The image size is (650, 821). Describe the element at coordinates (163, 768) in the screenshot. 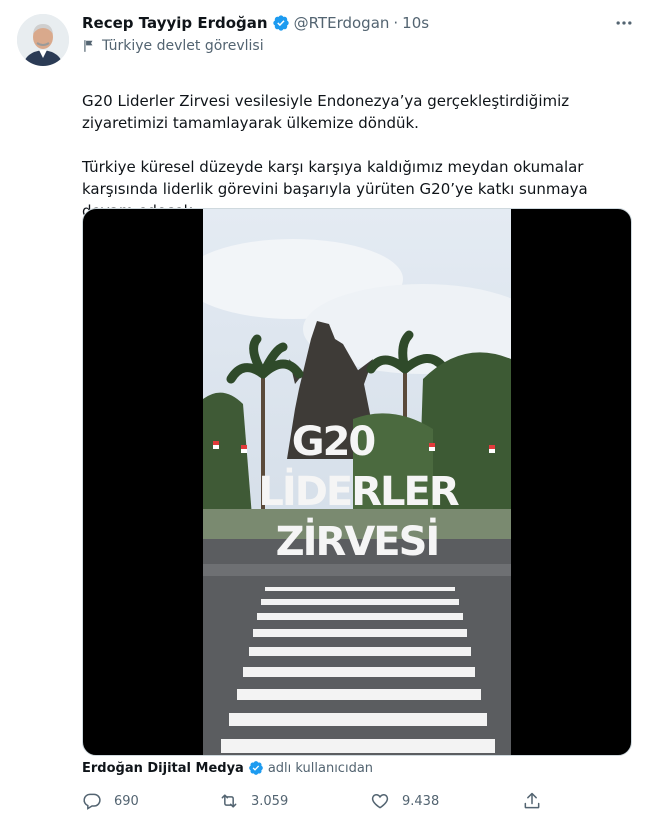

I see `source-name: Erdoğan Dijital Medya` at that location.